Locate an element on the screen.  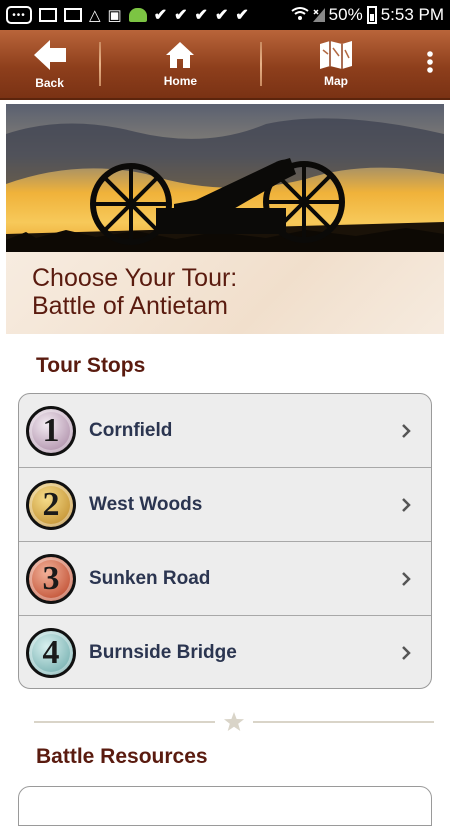
home-icon is located at coordinates (180, 55).